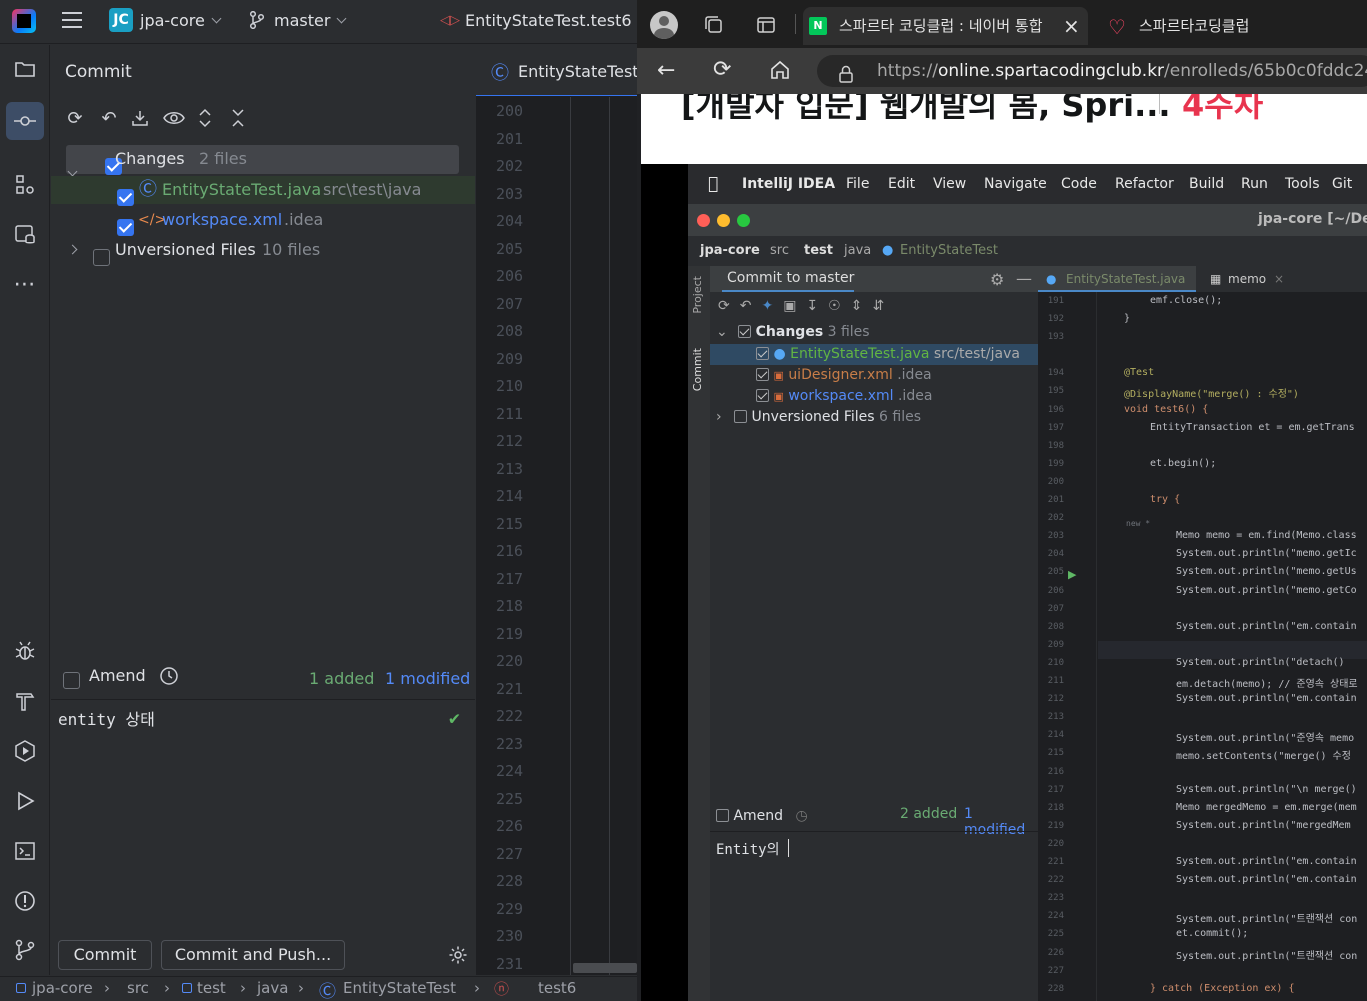  What do you see at coordinates (25, 236) in the screenshot?
I see `database-icon` at bounding box center [25, 236].